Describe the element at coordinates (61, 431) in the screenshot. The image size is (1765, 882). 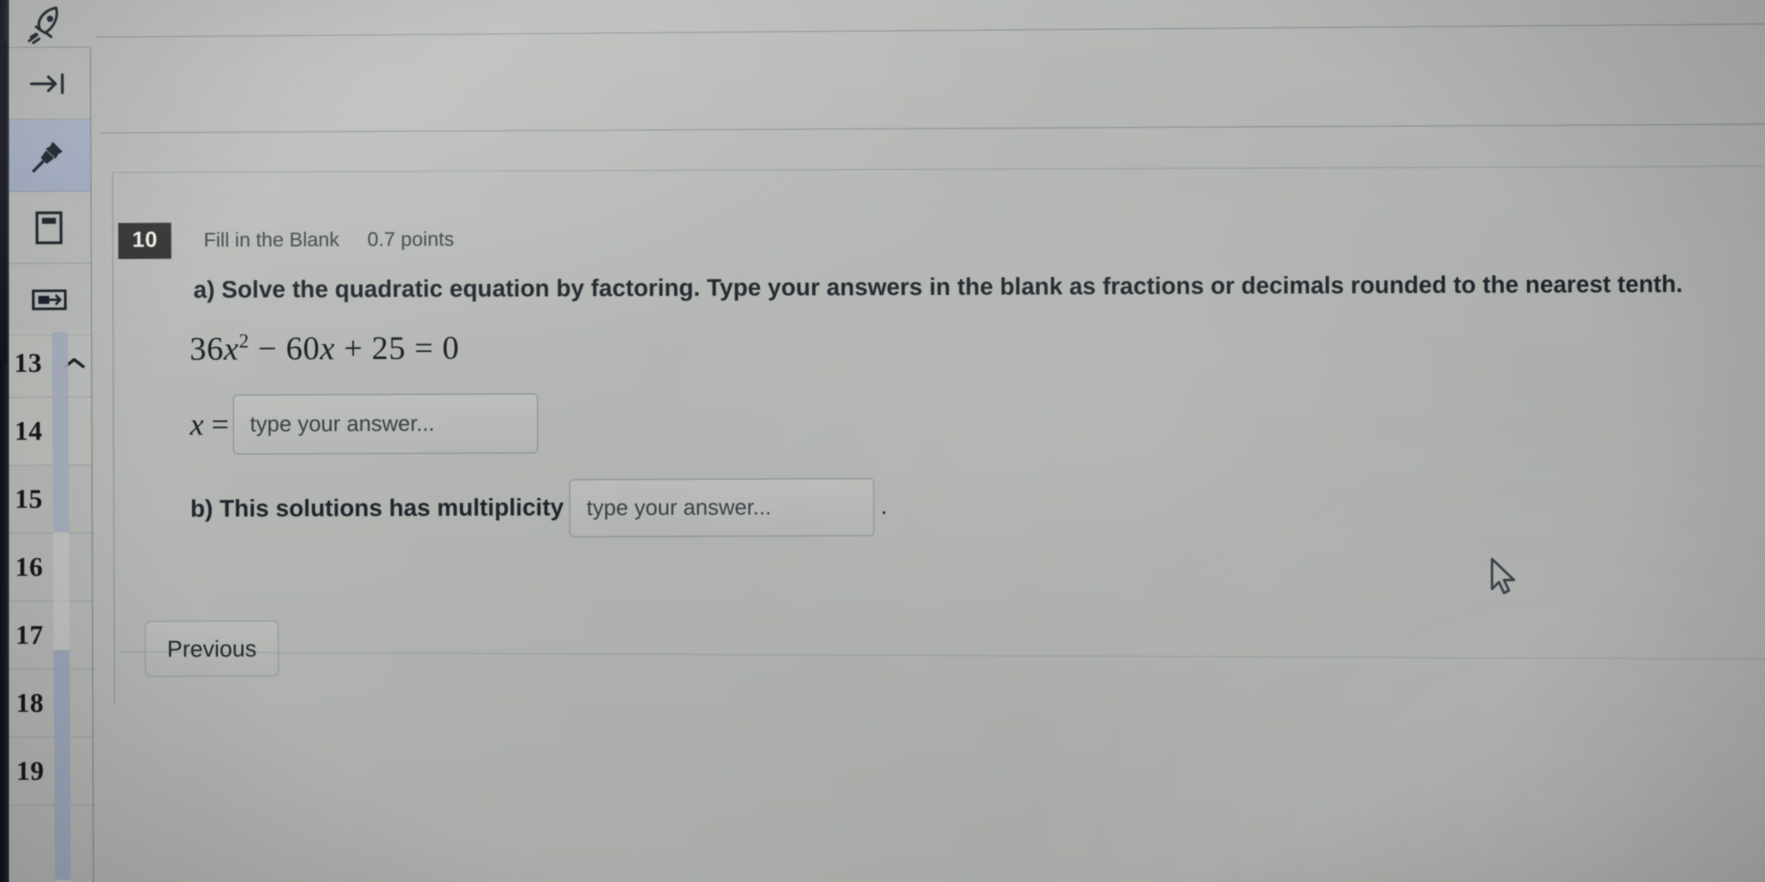
I see `scrollbar-thumb-upper` at that location.